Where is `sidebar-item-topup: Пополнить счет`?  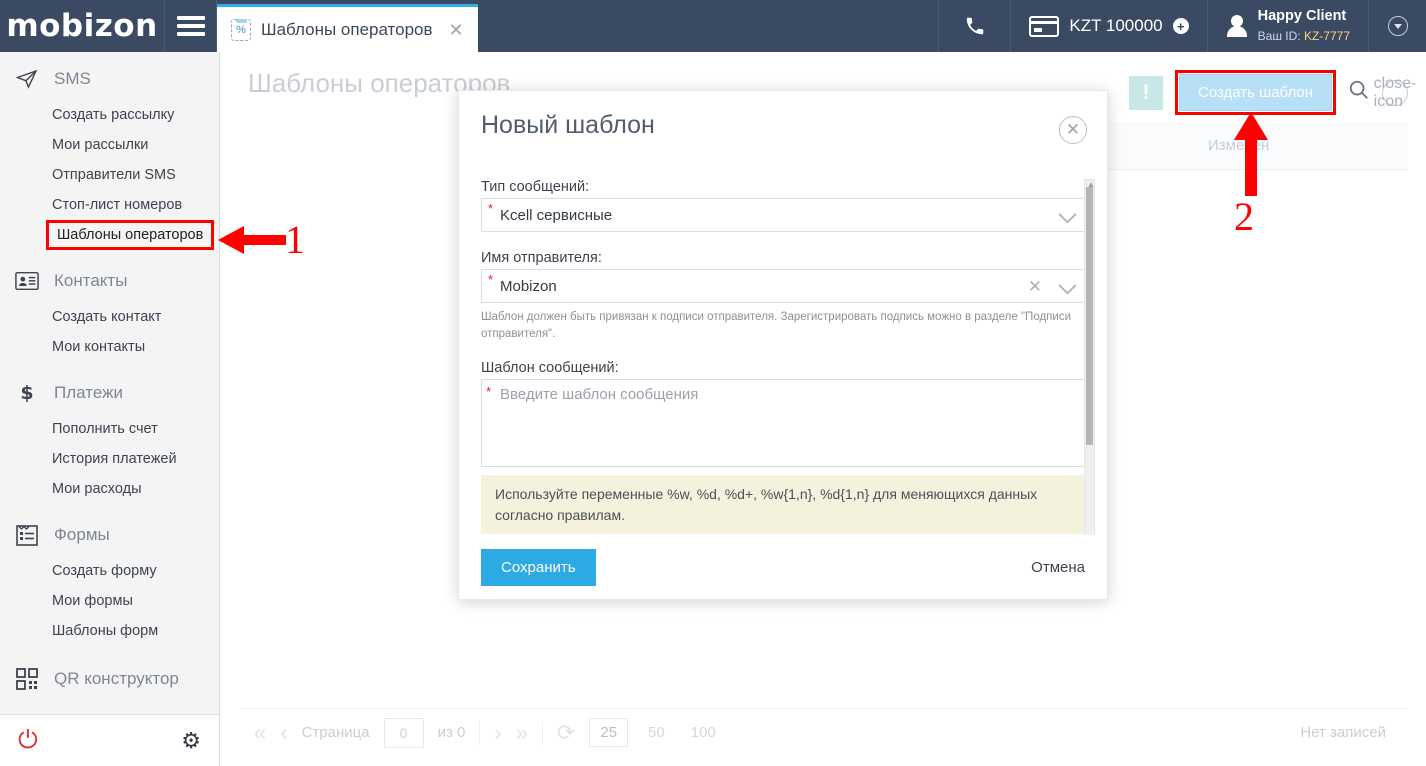
sidebar-item-topup: Пополнить счет is located at coordinates (109, 429).